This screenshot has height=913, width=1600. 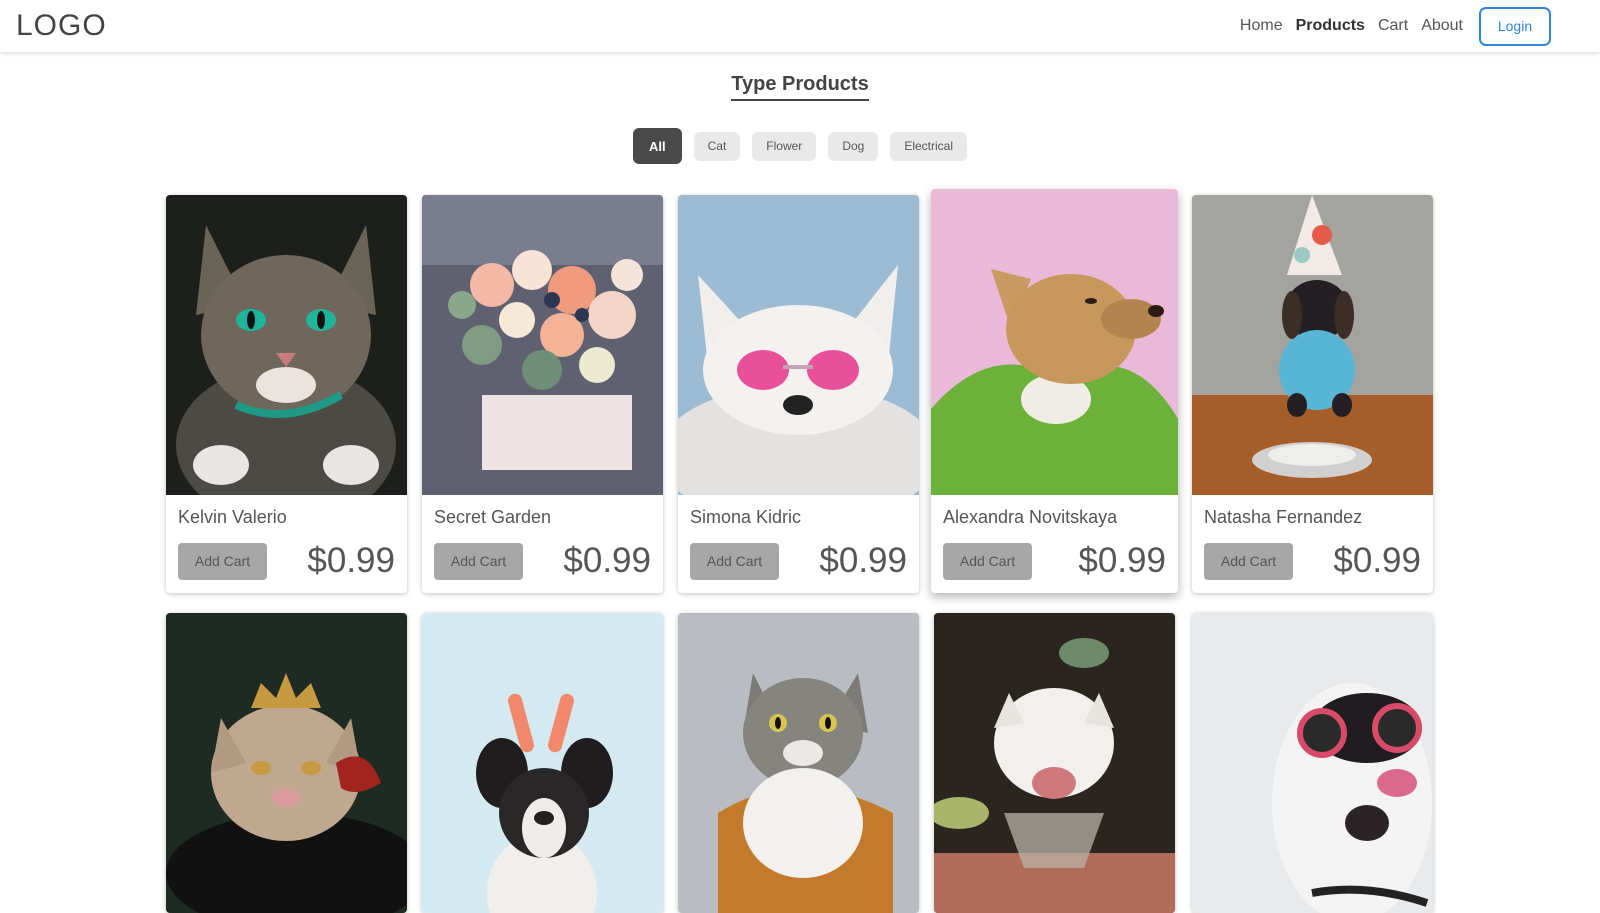 I want to click on nav-cart-link: Cart, so click(x=1393, y=26).